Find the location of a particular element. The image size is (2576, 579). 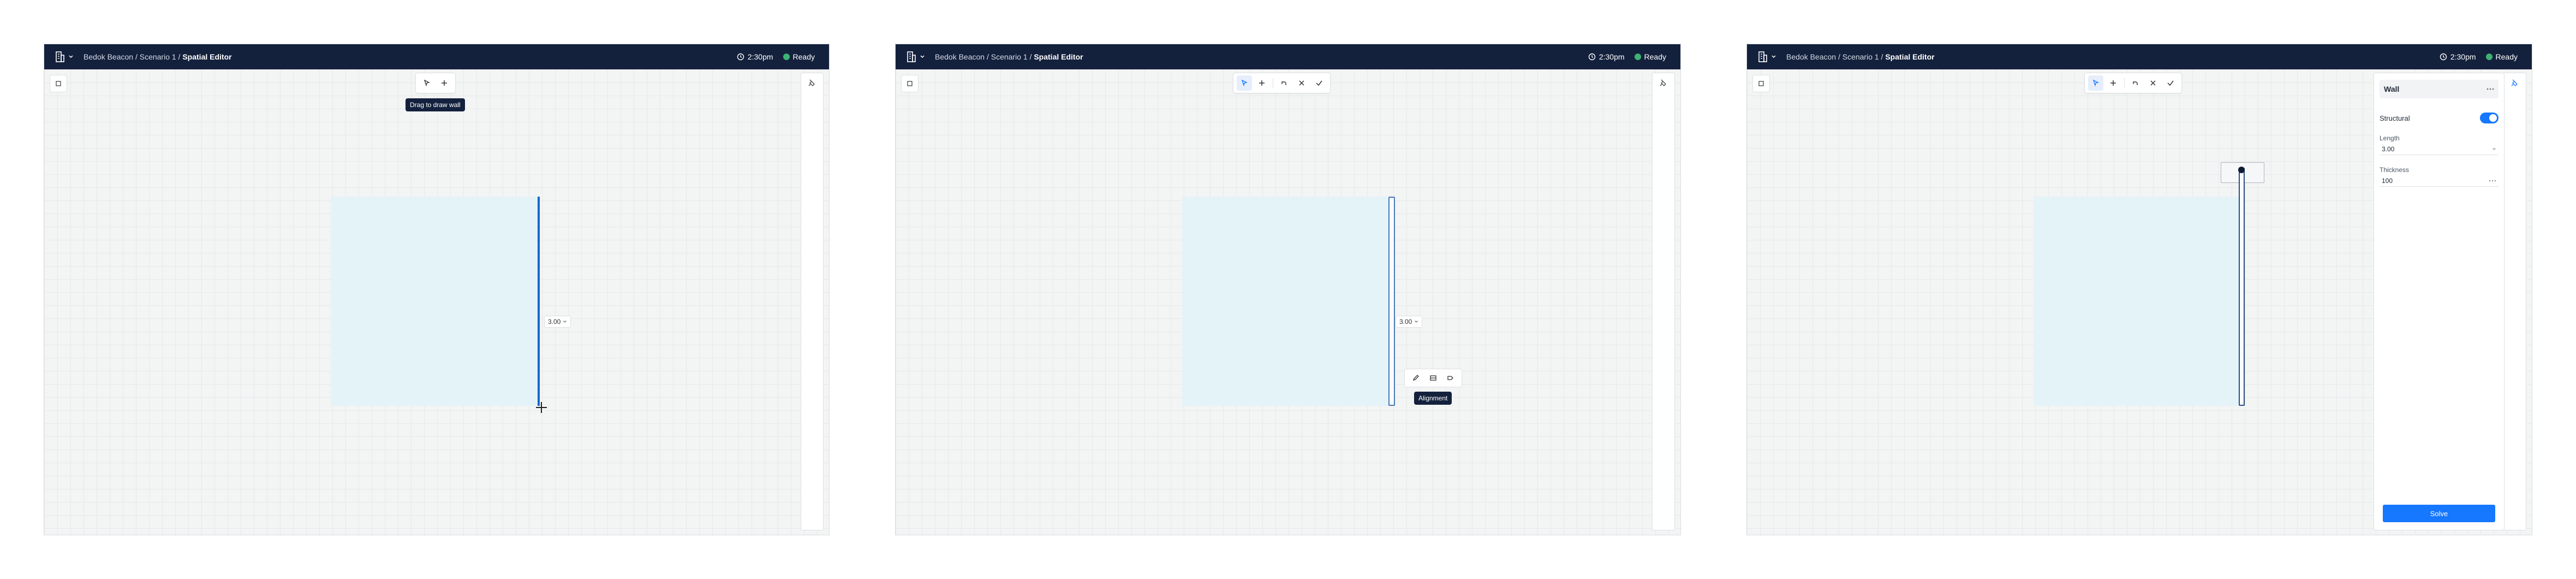

building-icon is located at coordinates (911, 56).